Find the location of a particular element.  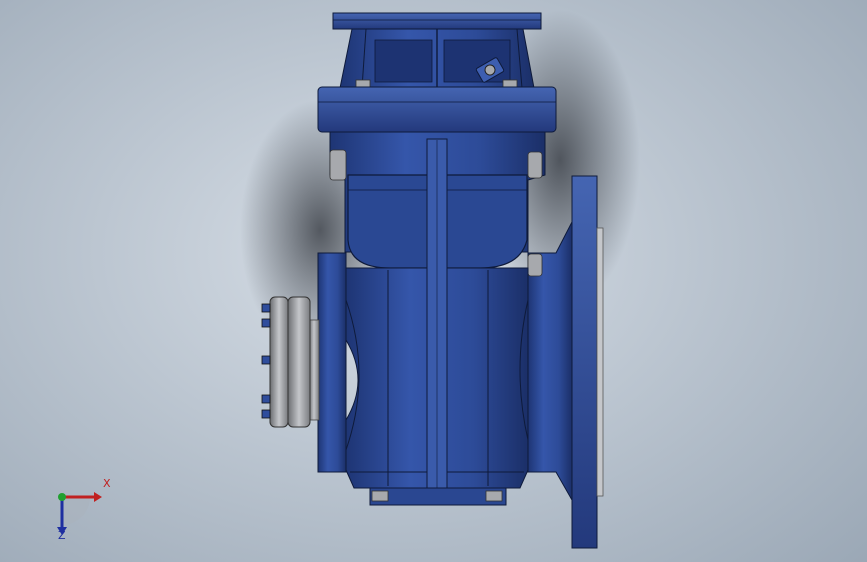

x-axis-label: X is located at coordinates (107, 483).